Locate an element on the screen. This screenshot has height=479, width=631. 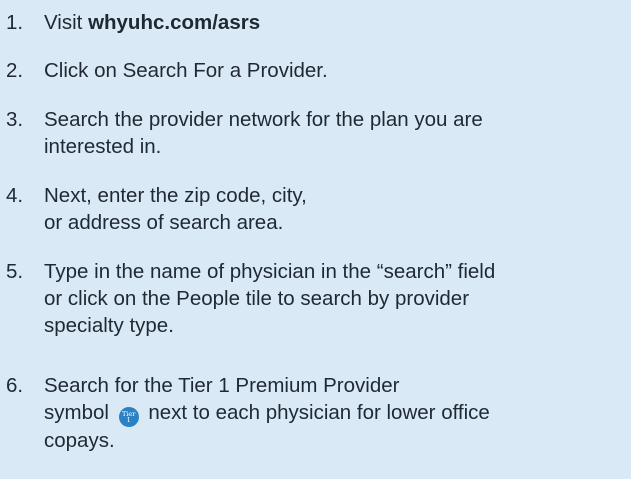
step-number: 1. is located at coordinates (15, 22).